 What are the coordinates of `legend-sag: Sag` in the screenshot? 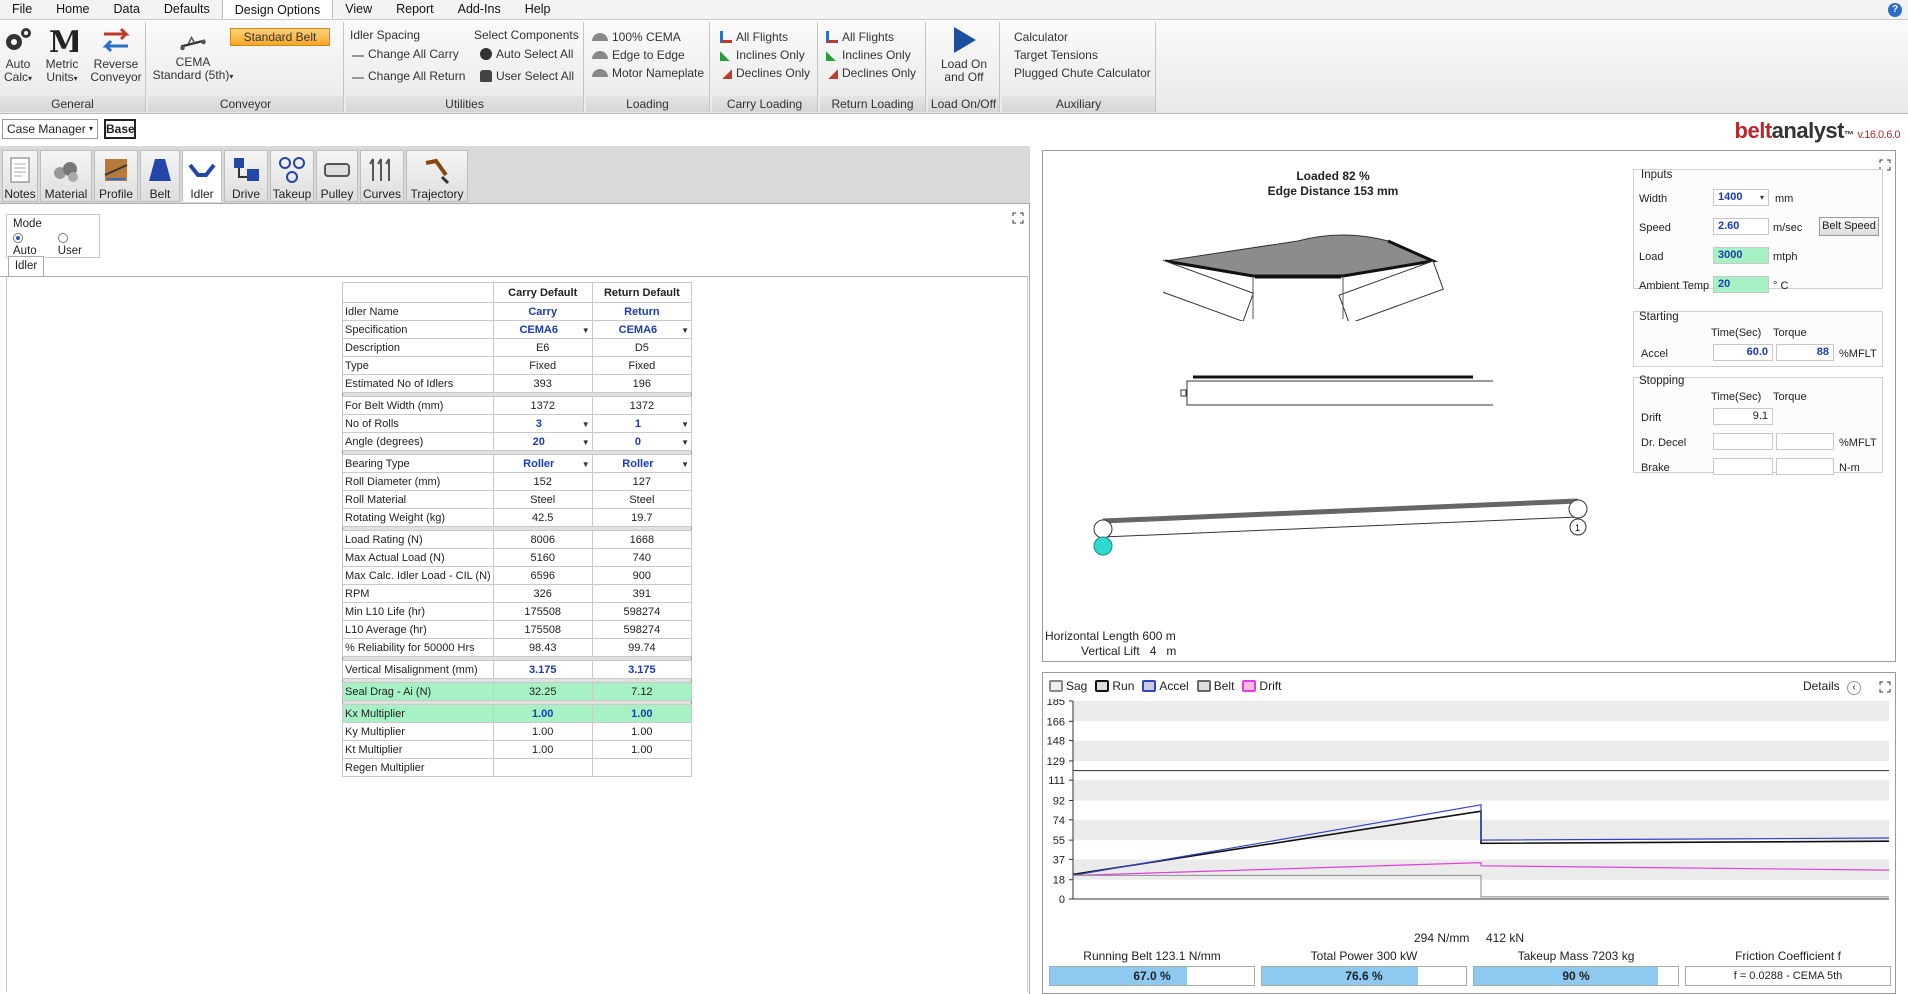 It's located at (1068, 686).